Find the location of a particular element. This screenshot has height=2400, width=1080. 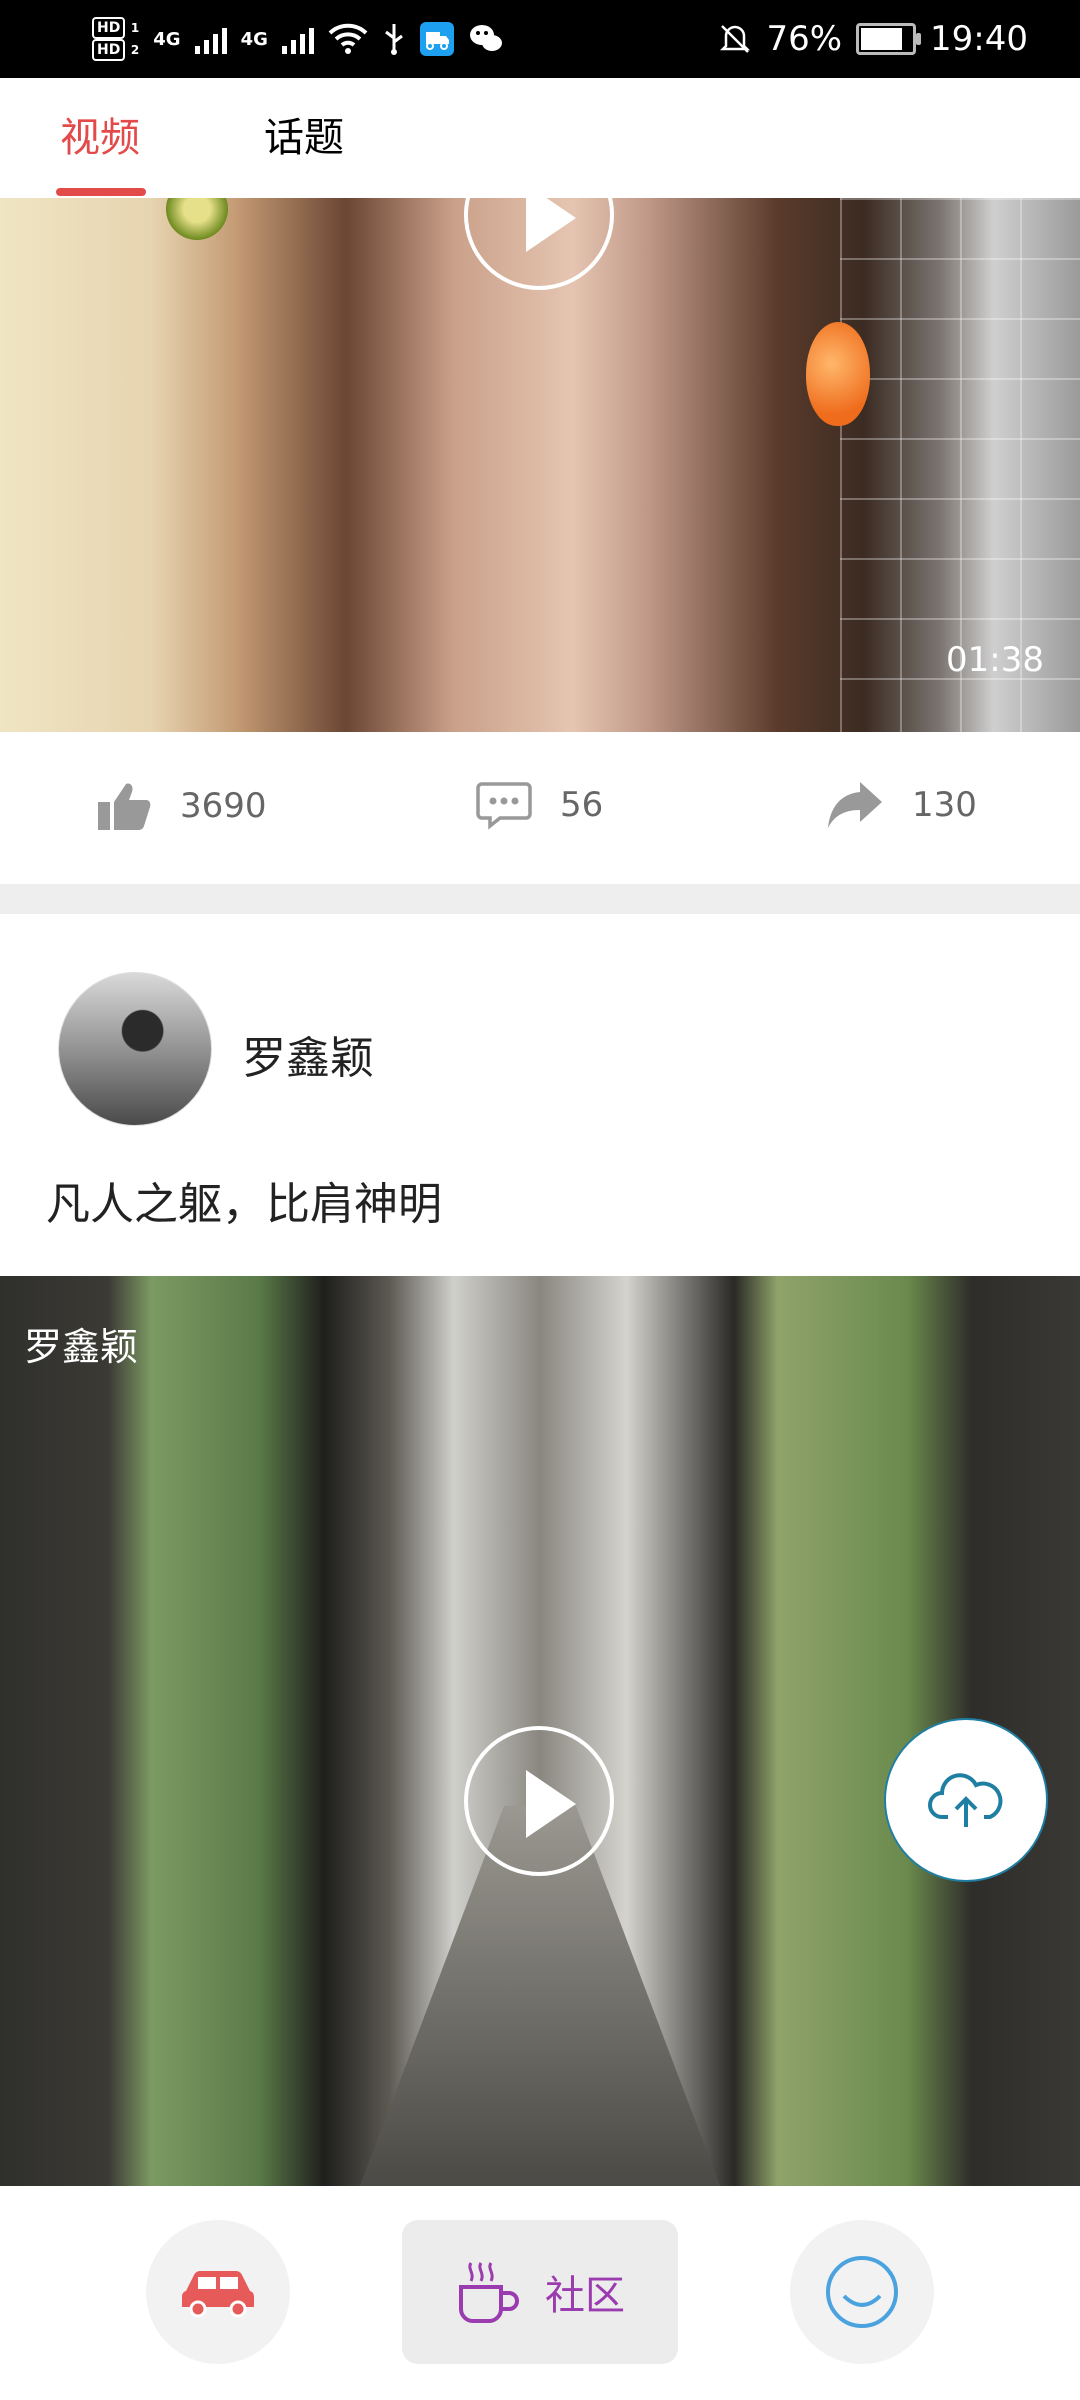

network-type-2: 4G is located at coordinates (254, 39).